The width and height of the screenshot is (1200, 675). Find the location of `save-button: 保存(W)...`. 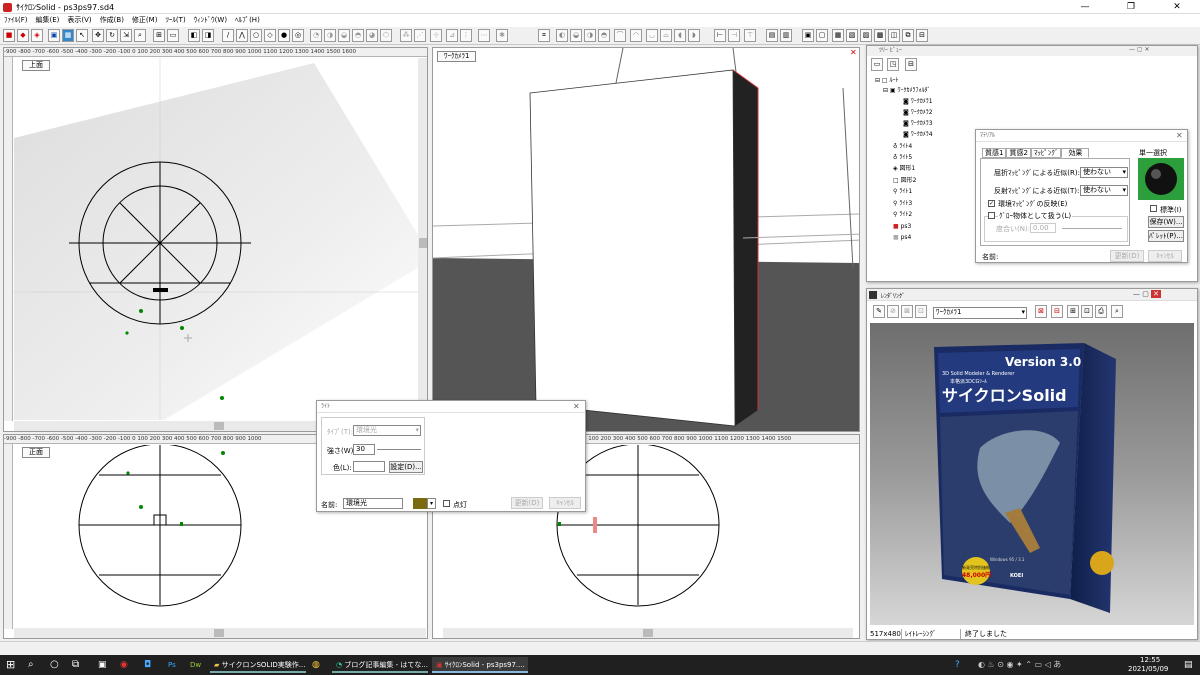

save-button: 保存(W)... is located at coordinates (1166, 222).